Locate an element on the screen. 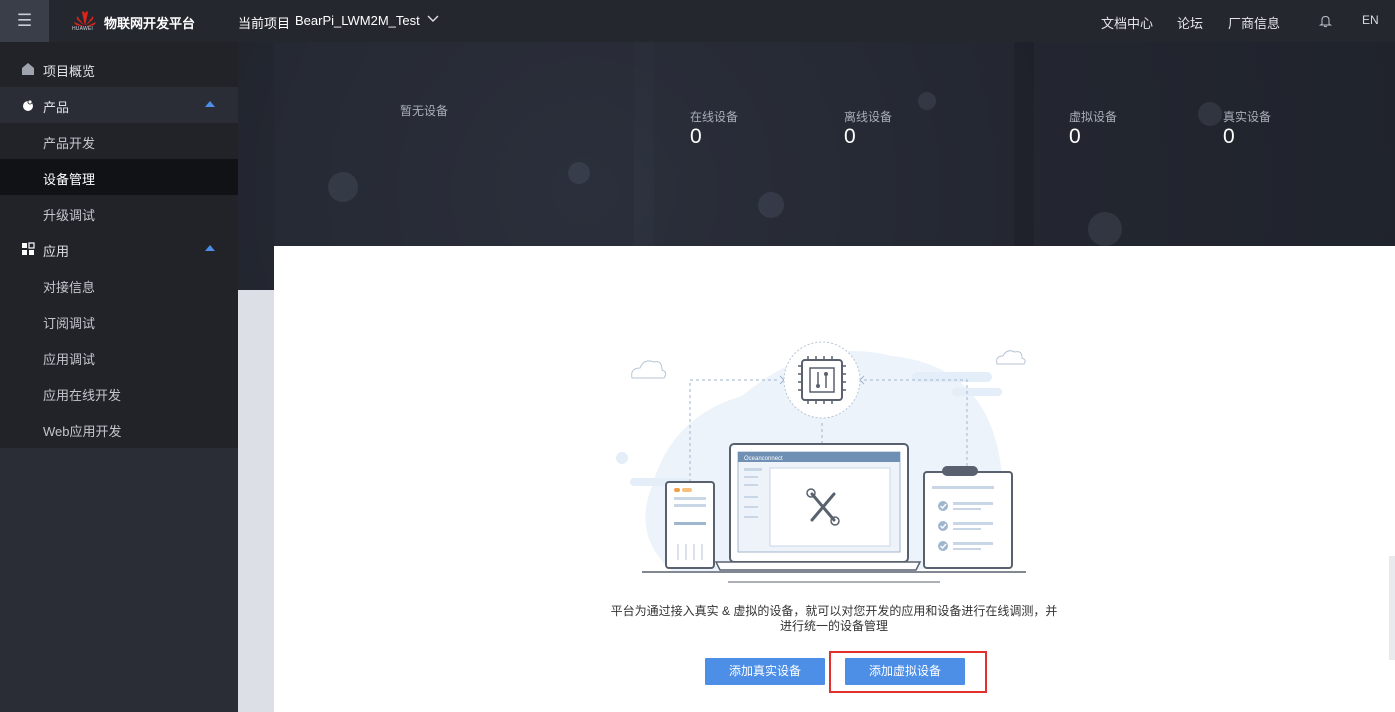 This screenshot has height=712, width=1395. sidebar-item-label: 订阅调试 is located at coordinates (69, 323).